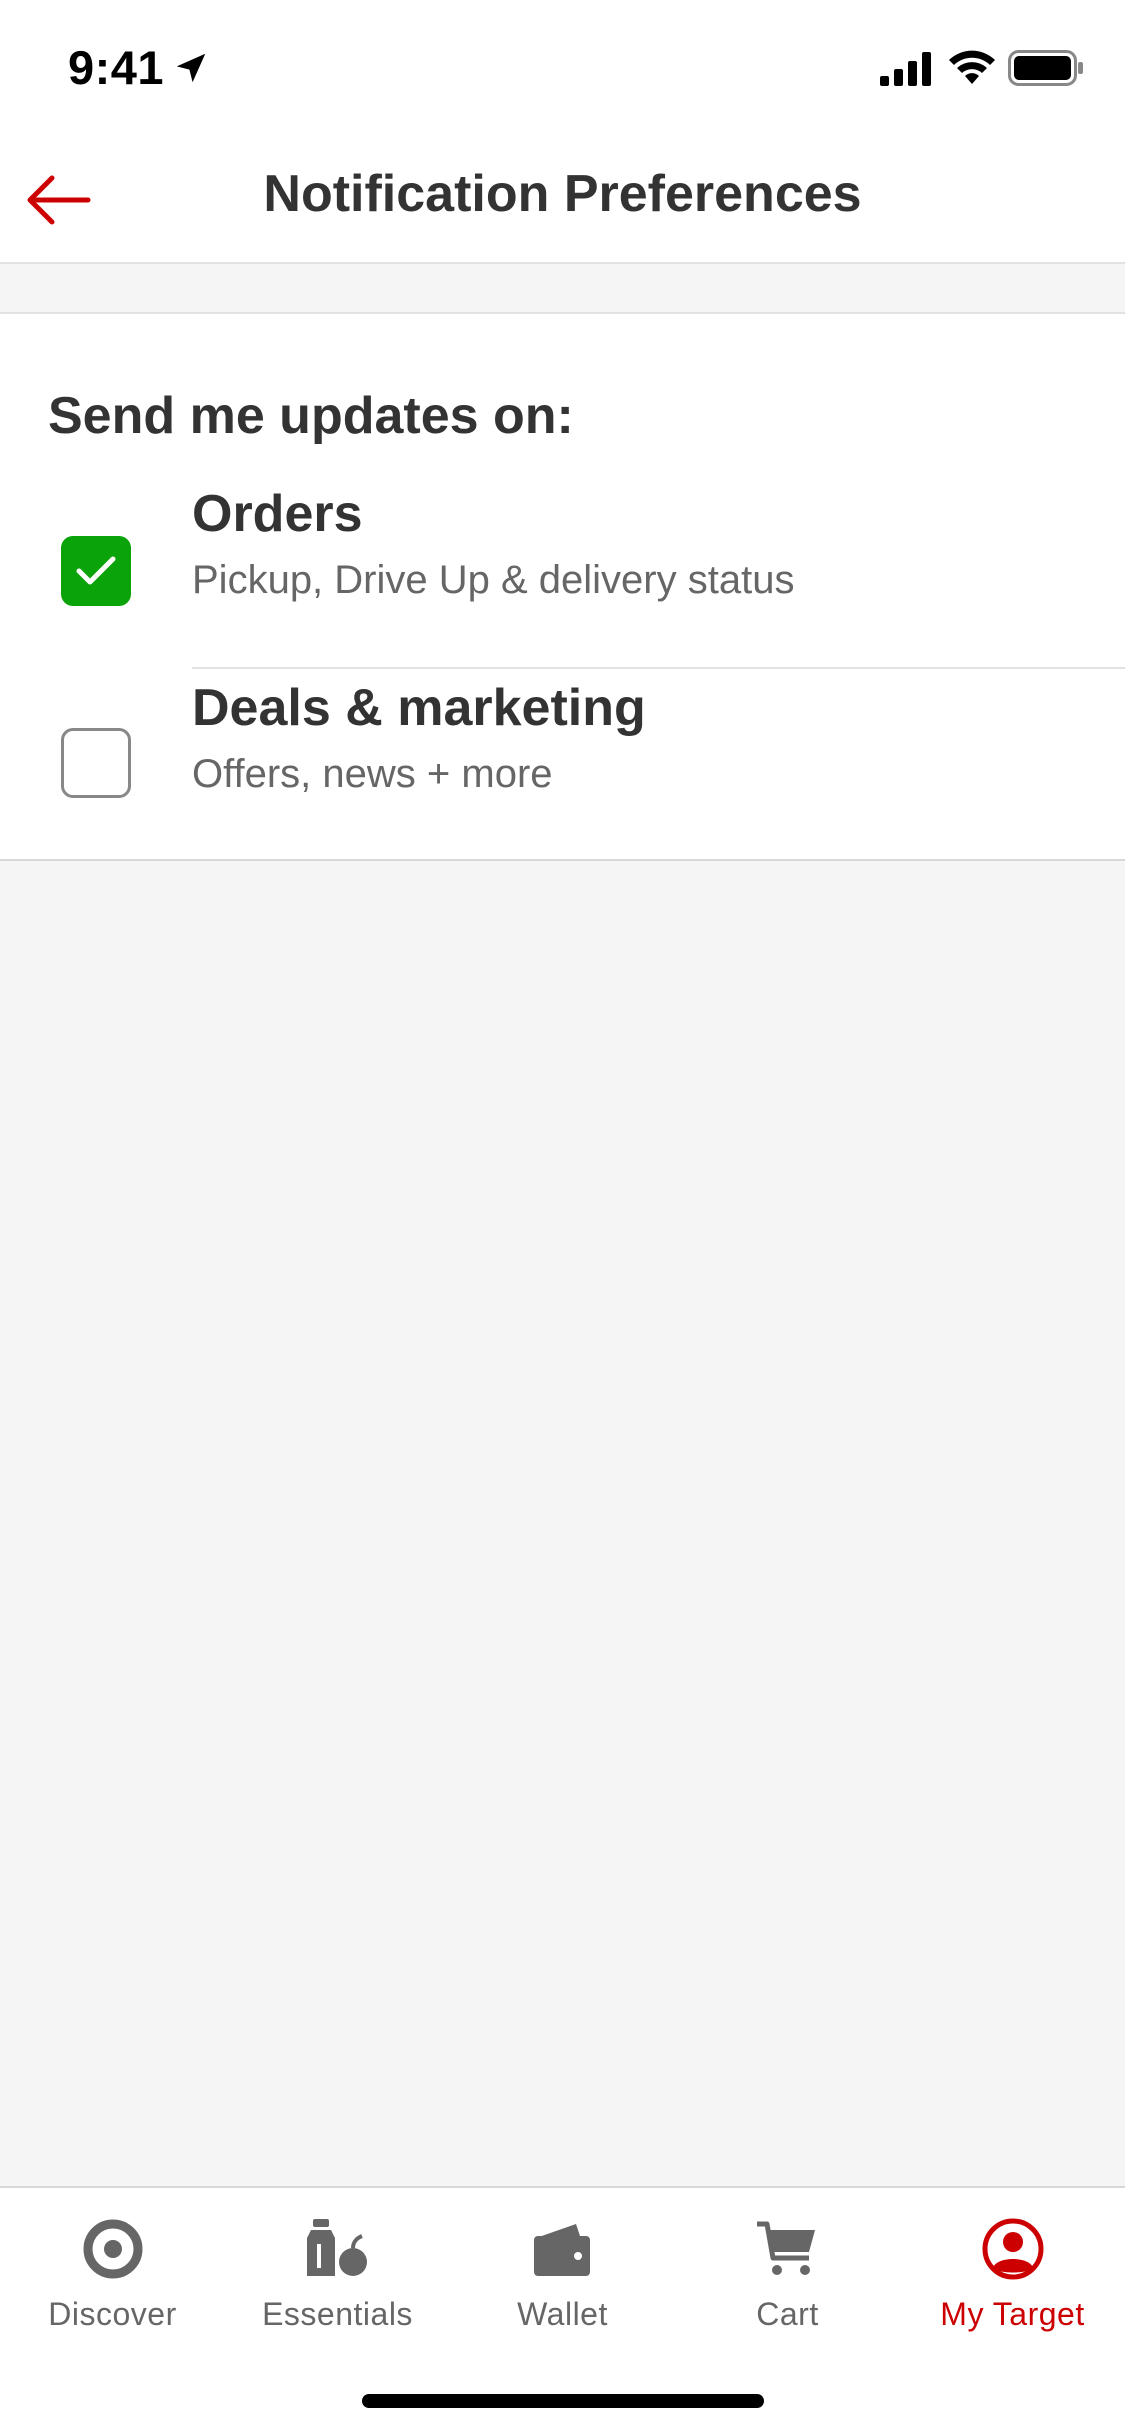 The width and height of the screenshot is (1125, 2436). What do you see at coordinates (96, 763) in the screenshot?
I see `deals-checkbox` at bounding box center [96, 763].